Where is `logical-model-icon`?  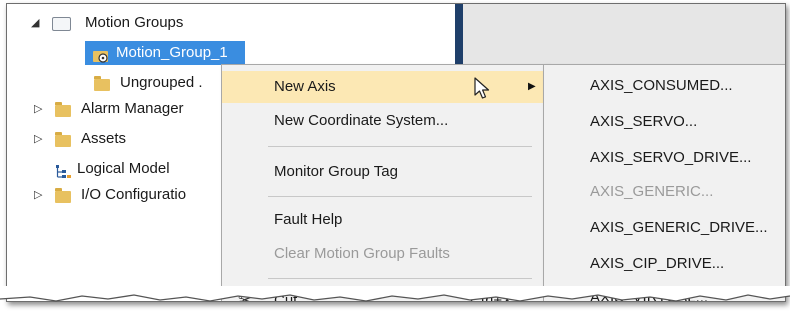
logical-model-icon is located at coordinates (64, 170).